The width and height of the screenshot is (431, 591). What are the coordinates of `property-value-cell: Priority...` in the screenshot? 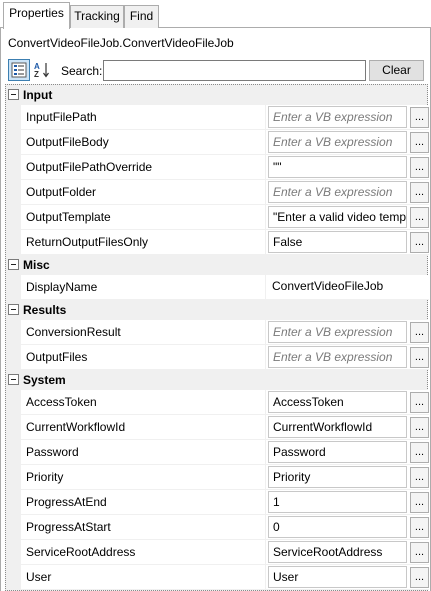 It's located at (347, 477).